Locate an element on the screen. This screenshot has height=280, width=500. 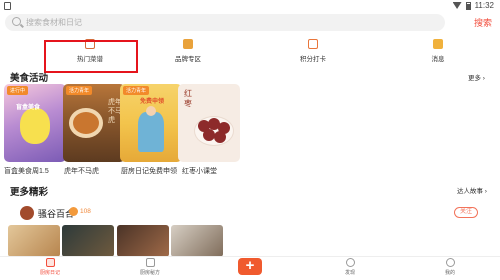
quick-action-label: 品牌专区 is located at coordinates (188, 59).